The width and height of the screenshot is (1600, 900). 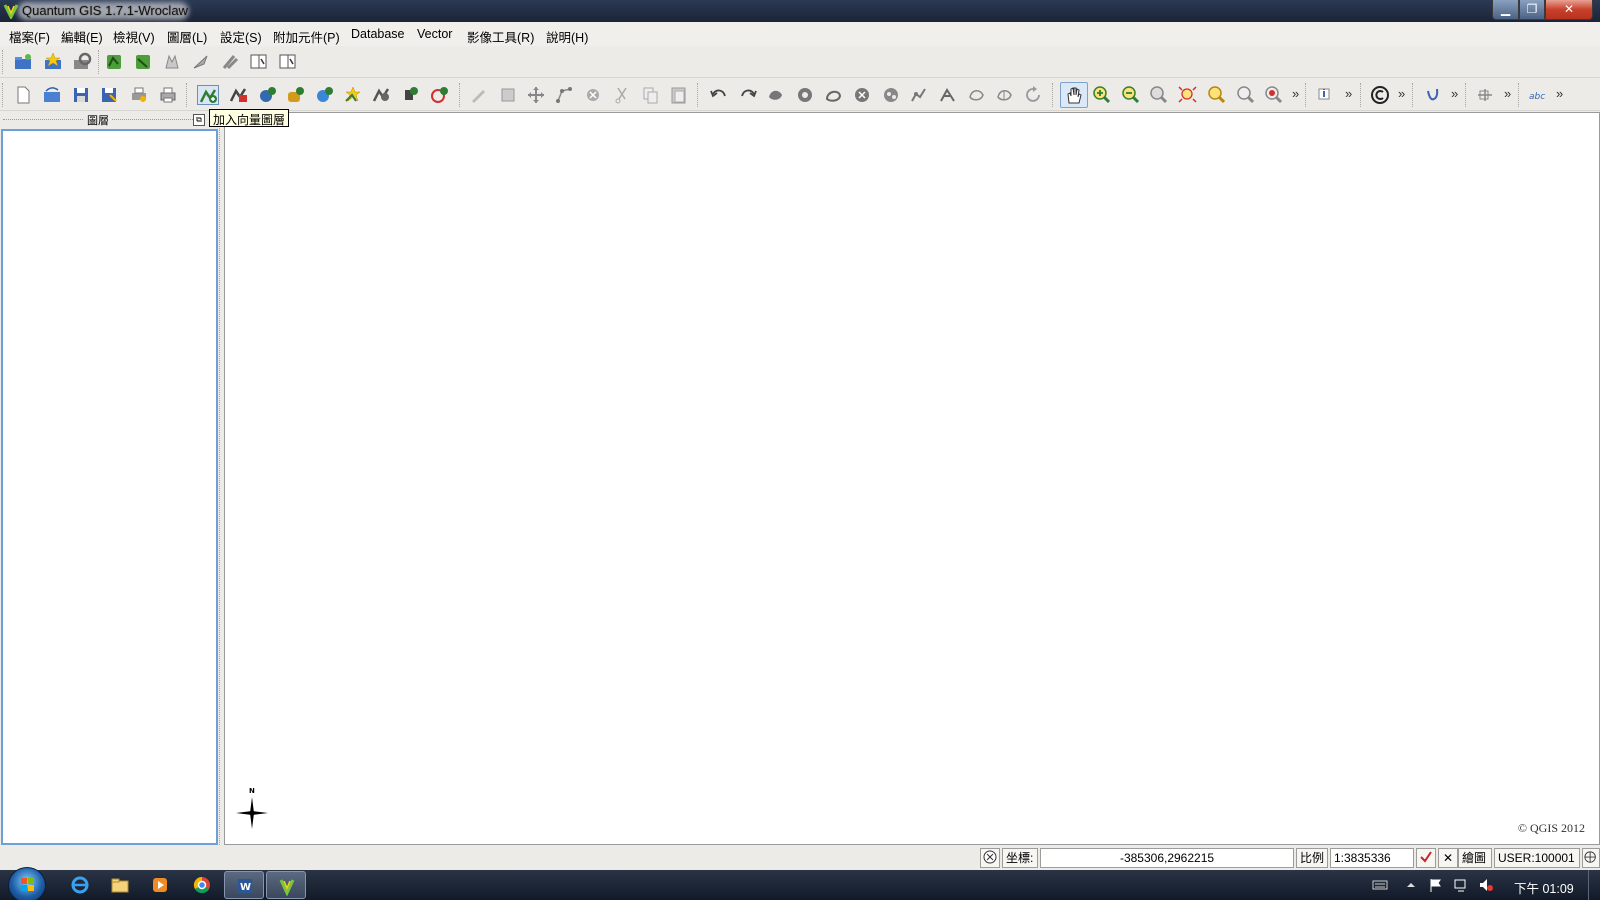 What do you see at coordinates (1372, 858) in the screenshot?
I see `scale-field: 1:3835336` at bounding box center [1372, 858].